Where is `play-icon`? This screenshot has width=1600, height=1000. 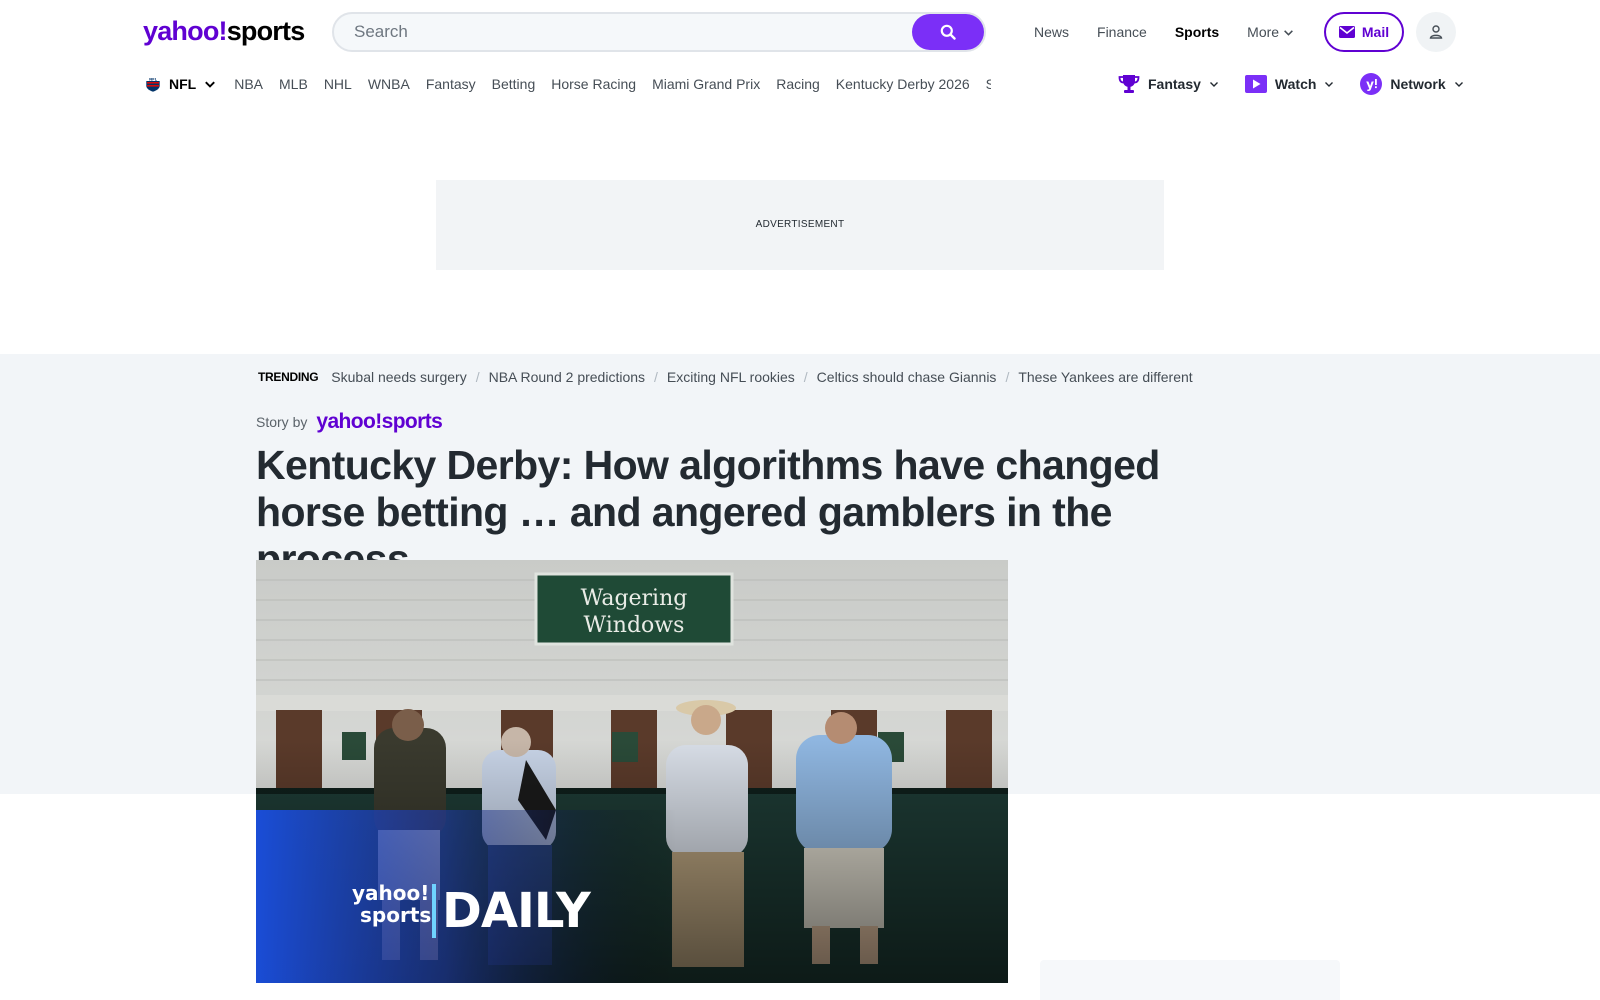 play-icon is located at coordinates (1255, 84).